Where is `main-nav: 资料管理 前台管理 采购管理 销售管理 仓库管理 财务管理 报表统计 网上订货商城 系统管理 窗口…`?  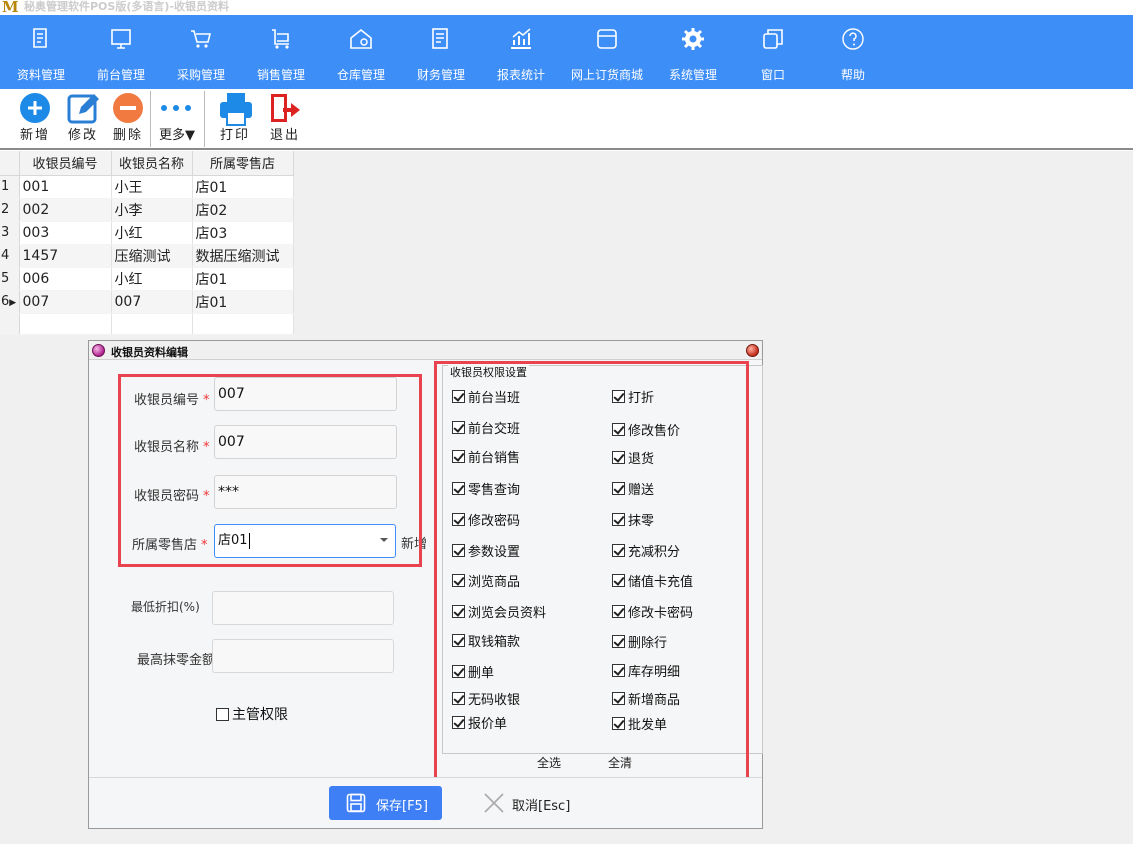 main-nav: 资料管理 前台管理 采购管理 销售管理 仓库管理 财务管理 报表统计 网上订货商城 系统管理 窗口… is located at coordinates (566, 52).